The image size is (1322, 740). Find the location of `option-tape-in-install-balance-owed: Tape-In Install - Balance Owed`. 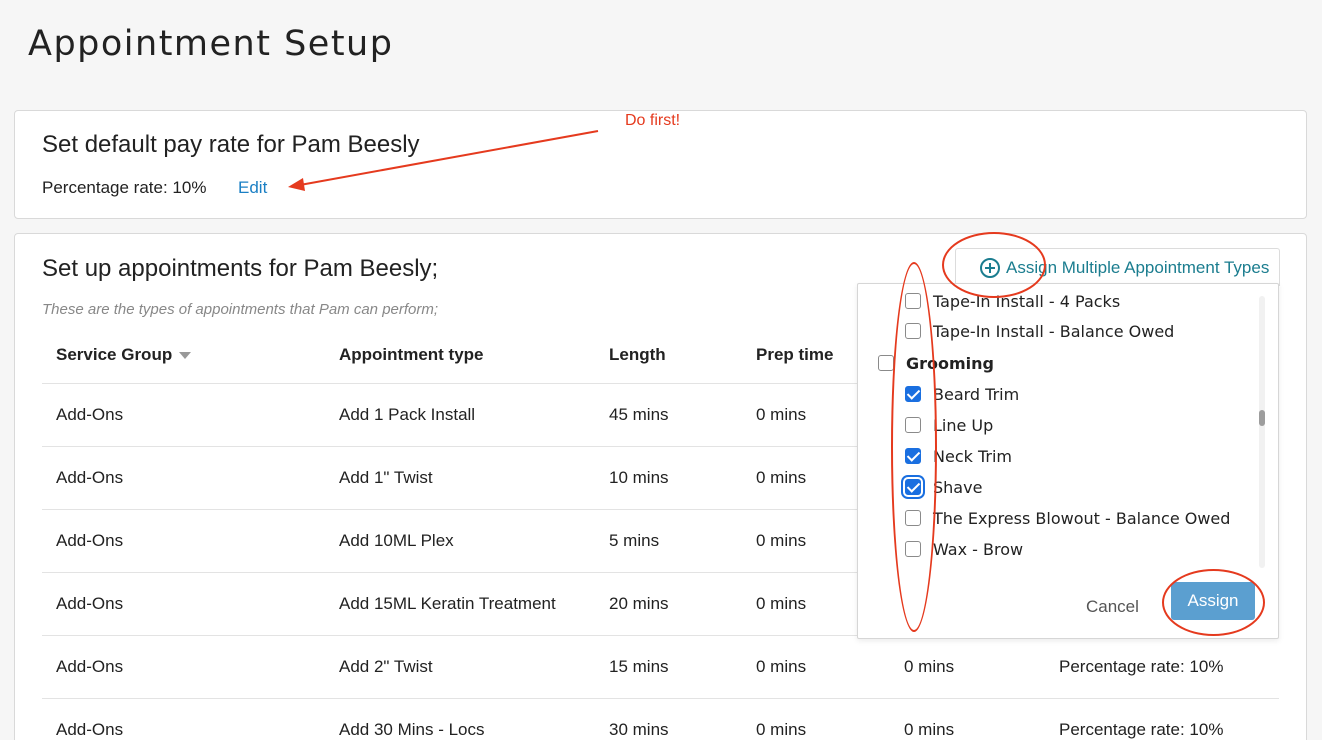

option-tape-in-install-balance-owed: Tape-In Install - Balance Owed is located at coordinates (1039, 331).